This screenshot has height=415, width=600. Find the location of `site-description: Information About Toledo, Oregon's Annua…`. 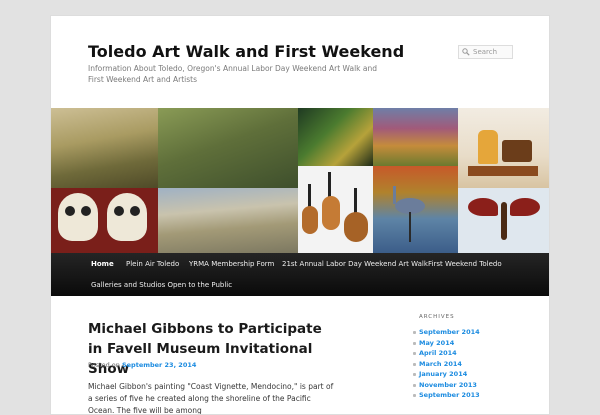

site-description: Information About Toledo, Oregon's Annua… is located at coordinates (232, 74).